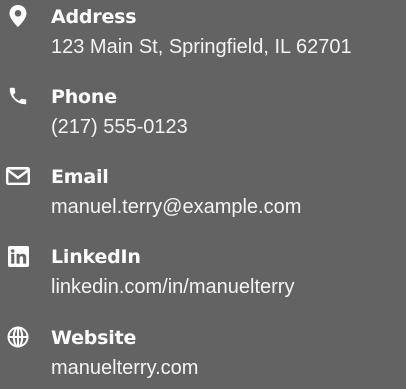 This screenshot has width=406, height=389. I want to click on phone-label: Phone, so click(84, 97).